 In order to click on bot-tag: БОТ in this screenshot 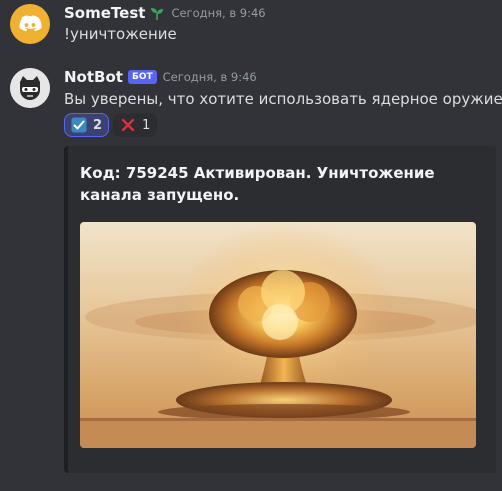, I will do `click(142, 77)`.